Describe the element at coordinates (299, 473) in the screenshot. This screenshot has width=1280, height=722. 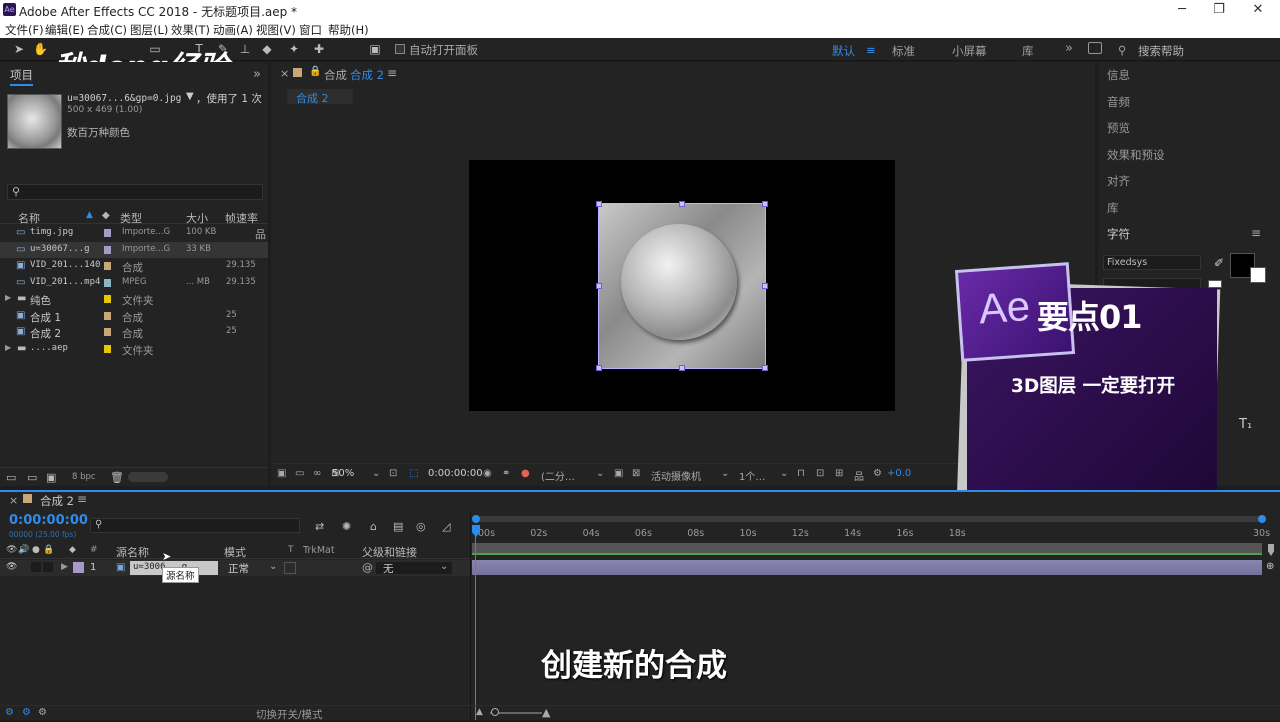
I see `monitor-icon: ▭` at that location.